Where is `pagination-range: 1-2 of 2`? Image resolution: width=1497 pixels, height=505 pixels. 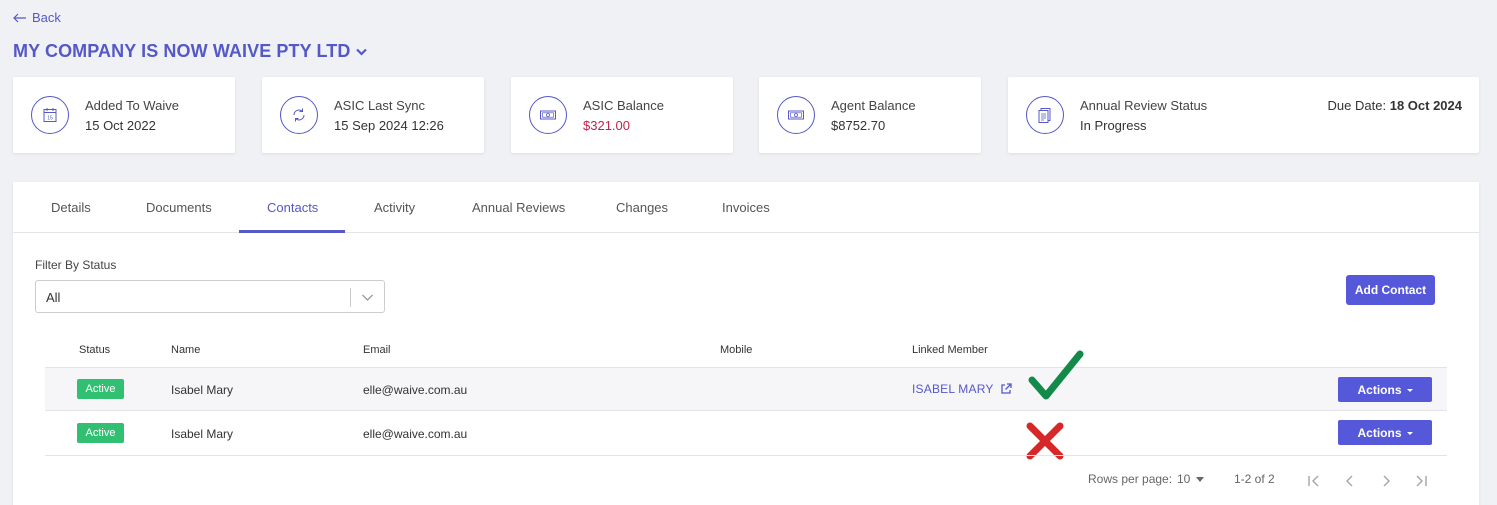 pagination-range: 1-2 of 2 is located at coordinates (1254, 479).